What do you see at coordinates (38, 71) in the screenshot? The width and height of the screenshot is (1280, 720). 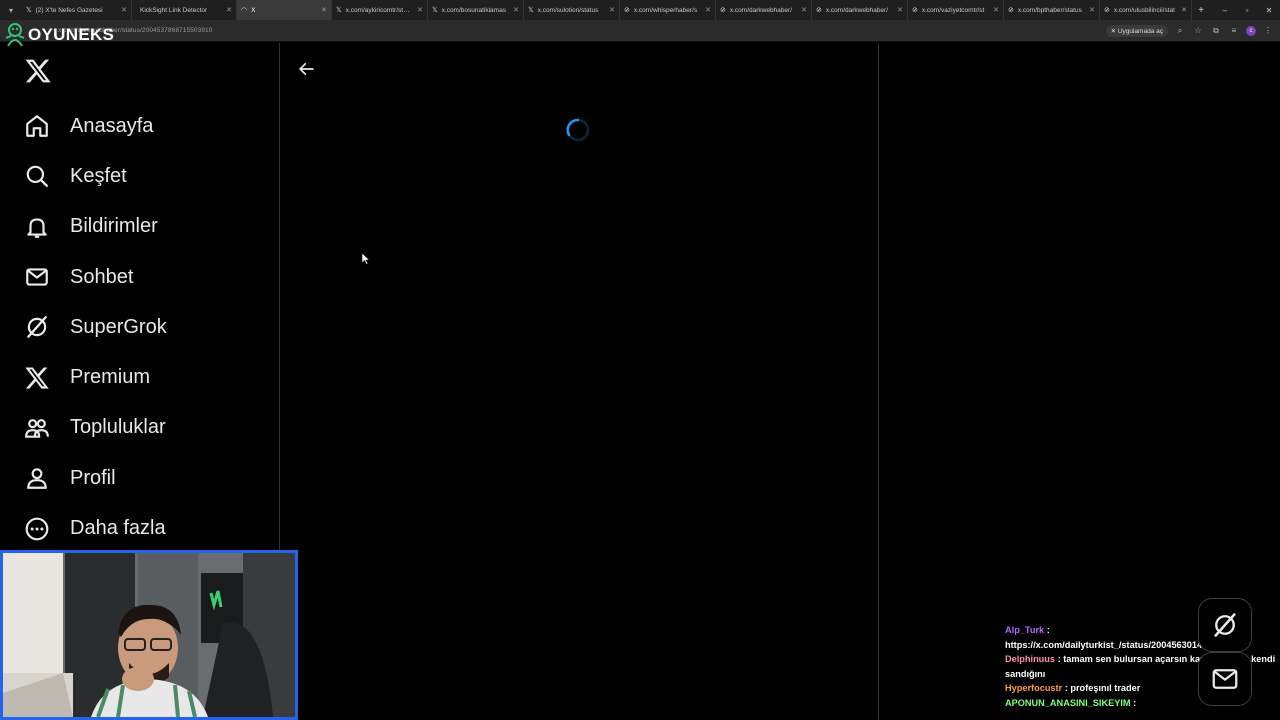 I see `x-logo-icon` at bounding box center [38, 71].